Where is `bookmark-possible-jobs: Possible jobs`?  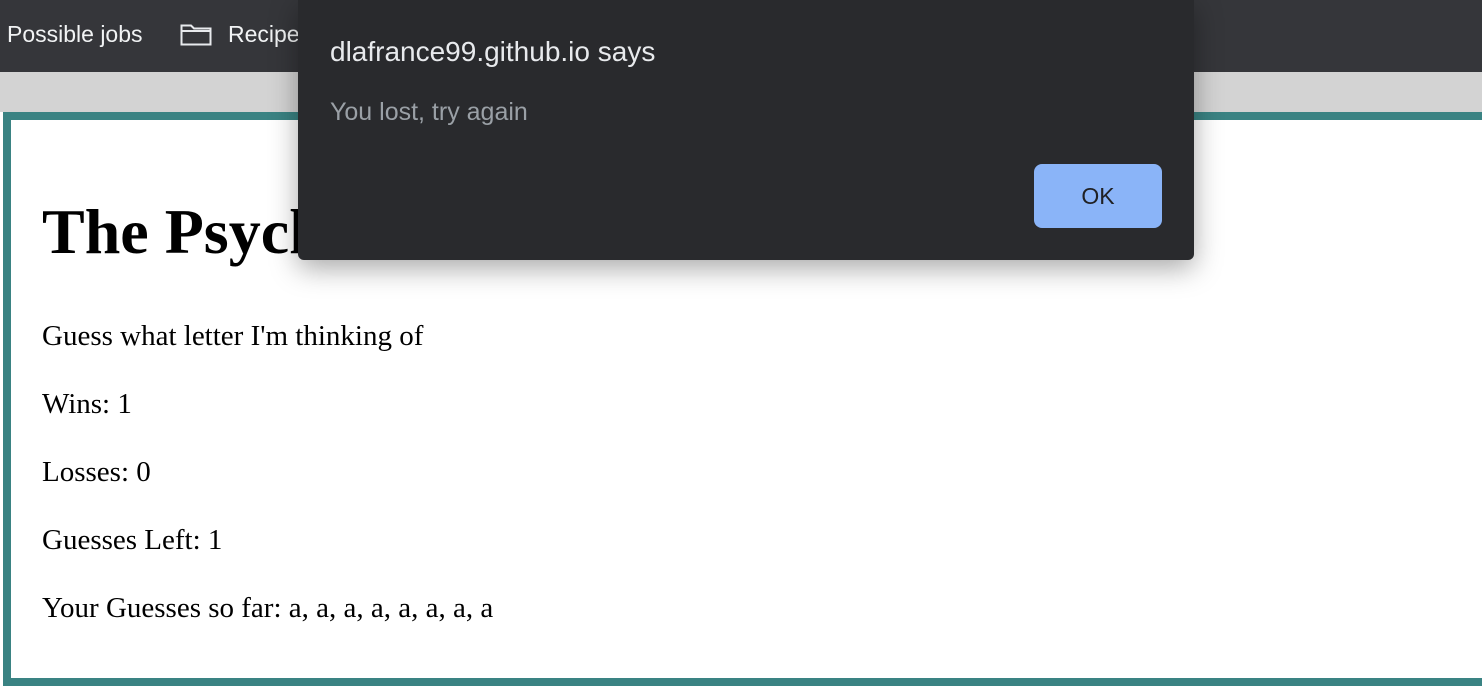
bookmark-possible-jobs: Possible jobs is located at coordinates (75, 34).